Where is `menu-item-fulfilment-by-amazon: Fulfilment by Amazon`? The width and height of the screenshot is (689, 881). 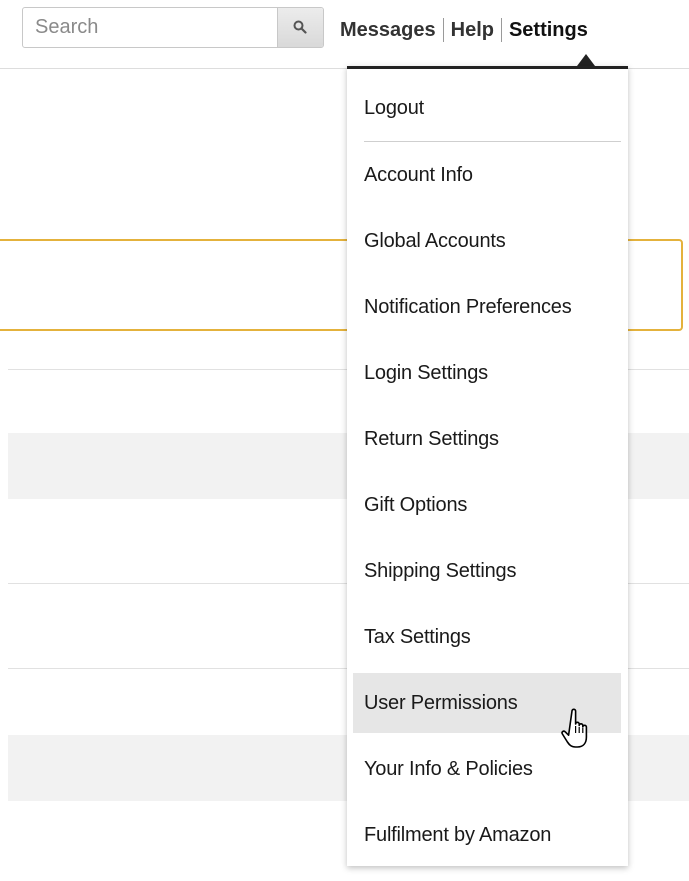
menu-item-fulfilment-by-amazon: Fulfilment by Amazon is located at coordinates (487, 835).